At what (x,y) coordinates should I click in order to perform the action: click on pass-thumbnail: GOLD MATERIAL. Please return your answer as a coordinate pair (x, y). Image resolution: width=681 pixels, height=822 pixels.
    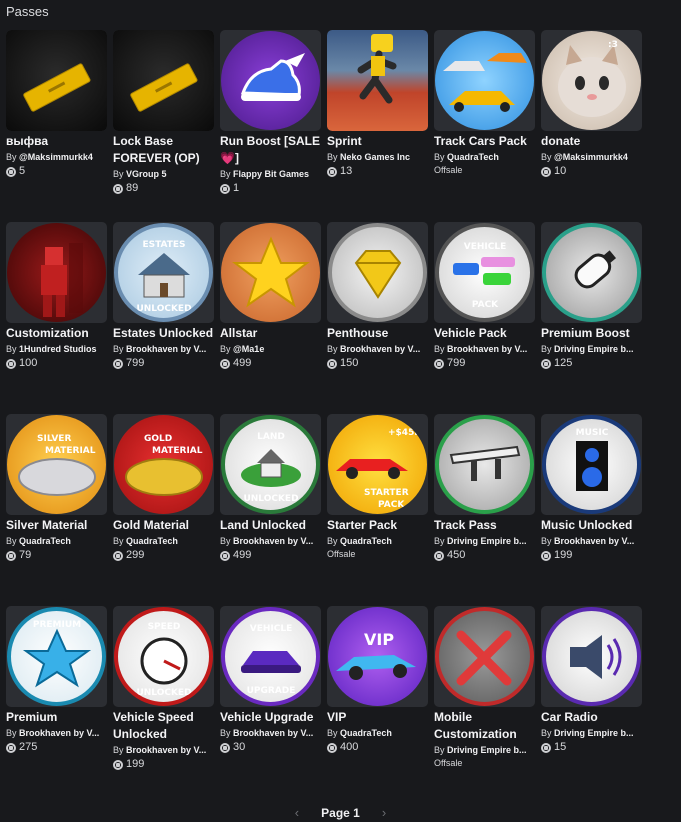
    Looking at the image, I should click on (163, 464).